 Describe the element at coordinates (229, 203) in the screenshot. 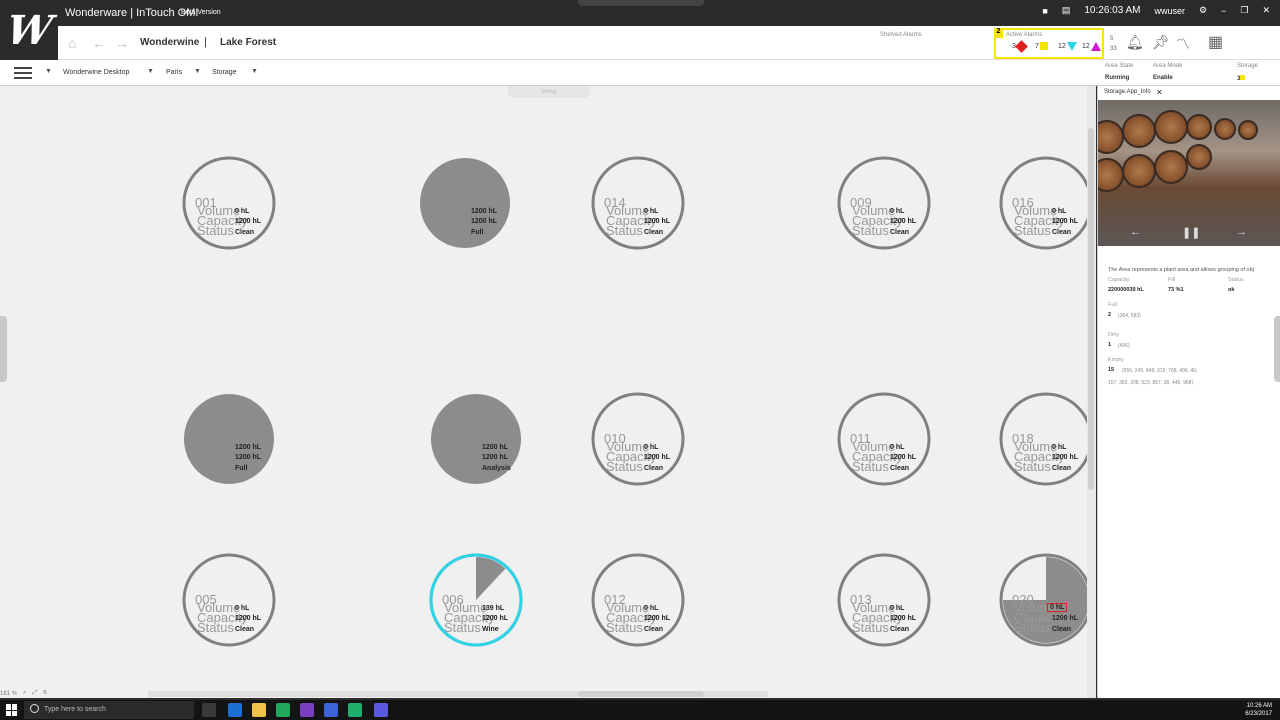

I see `tank-001: 001 Volume Capacity Status 0 hL 1200 hL Clean` at that location.